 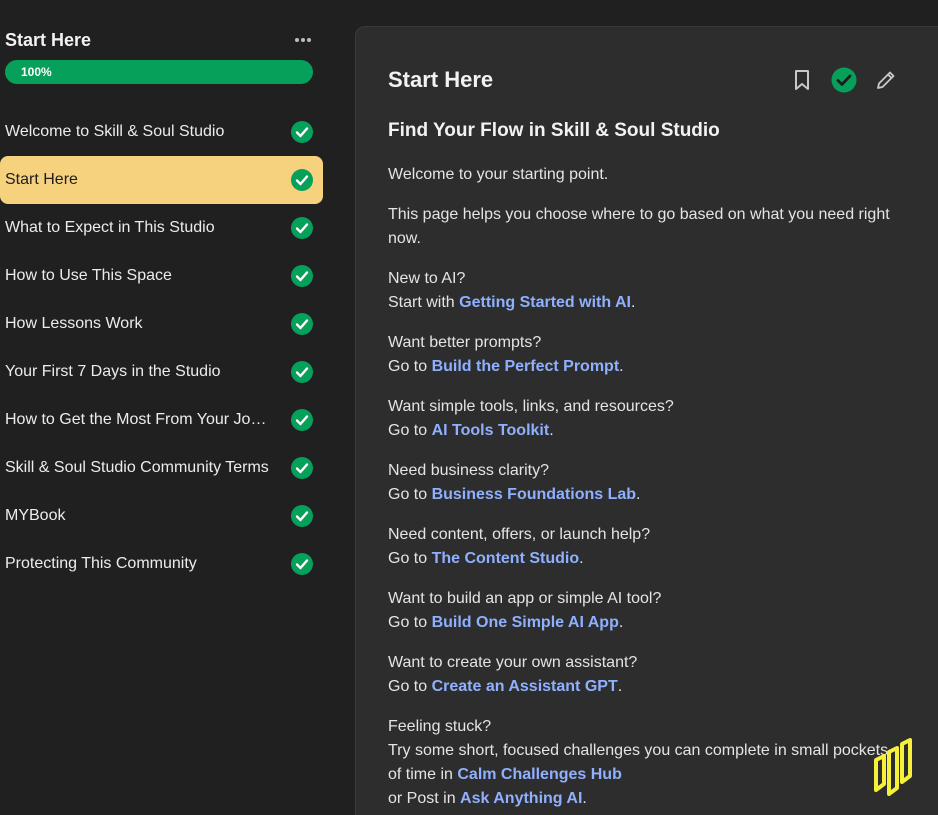 What do you see at coordinates (424, 302) in the screenshot?
I see `section-prefix: Start with` at bounding box center [424, 302].